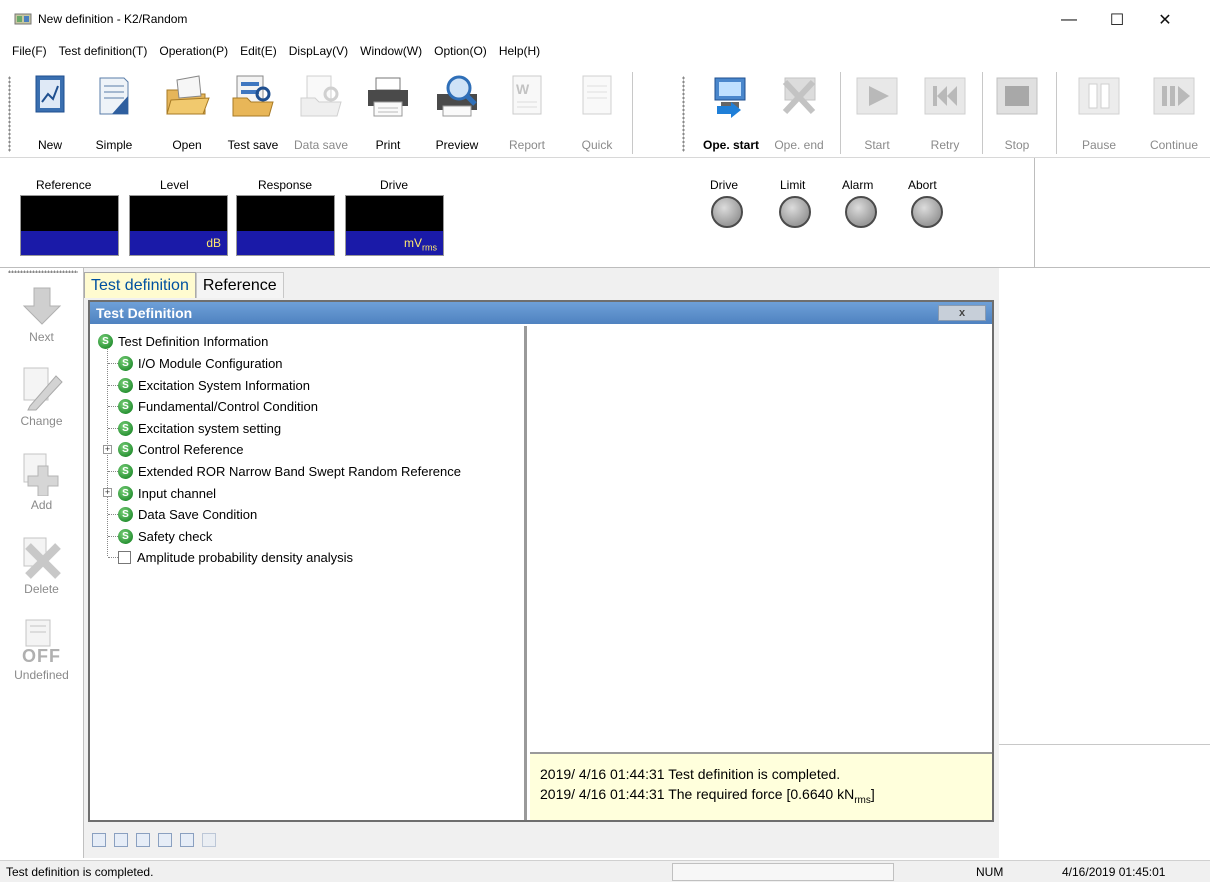 The width and height of the screenshot is (1210, 882). I want to click on tab-test-definition: Test definition, so click(140, 285).